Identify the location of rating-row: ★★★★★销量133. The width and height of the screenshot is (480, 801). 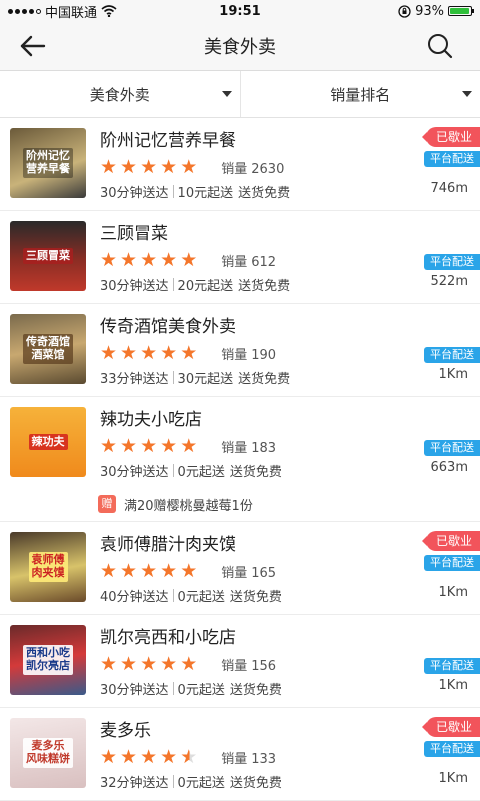
(290, 757).